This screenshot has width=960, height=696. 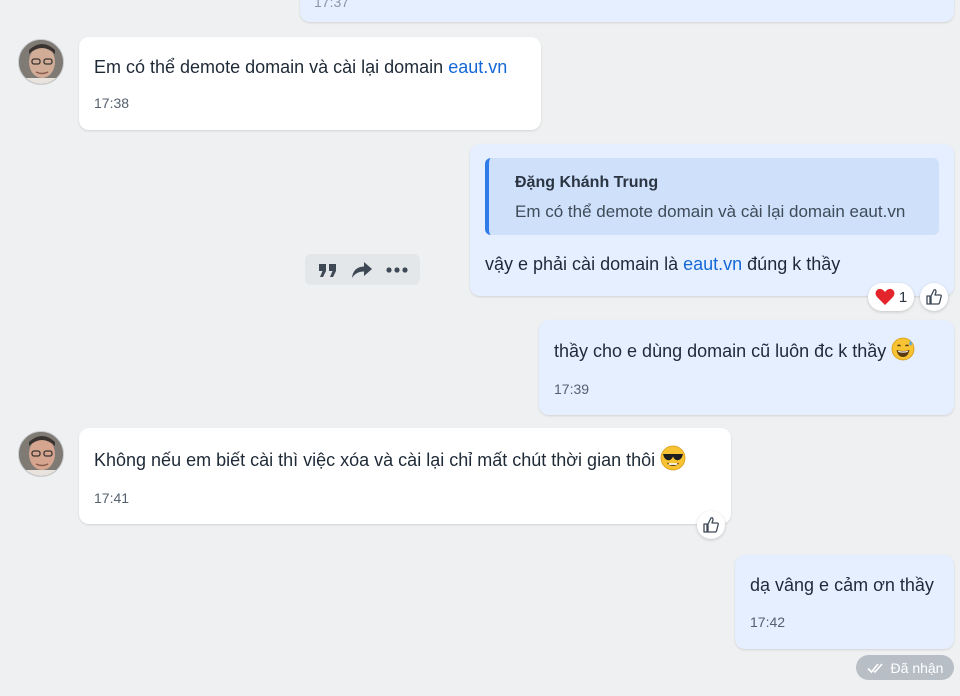 I want to click on message-bubble-outgoing: 17:37, so click(x=627, y=11).